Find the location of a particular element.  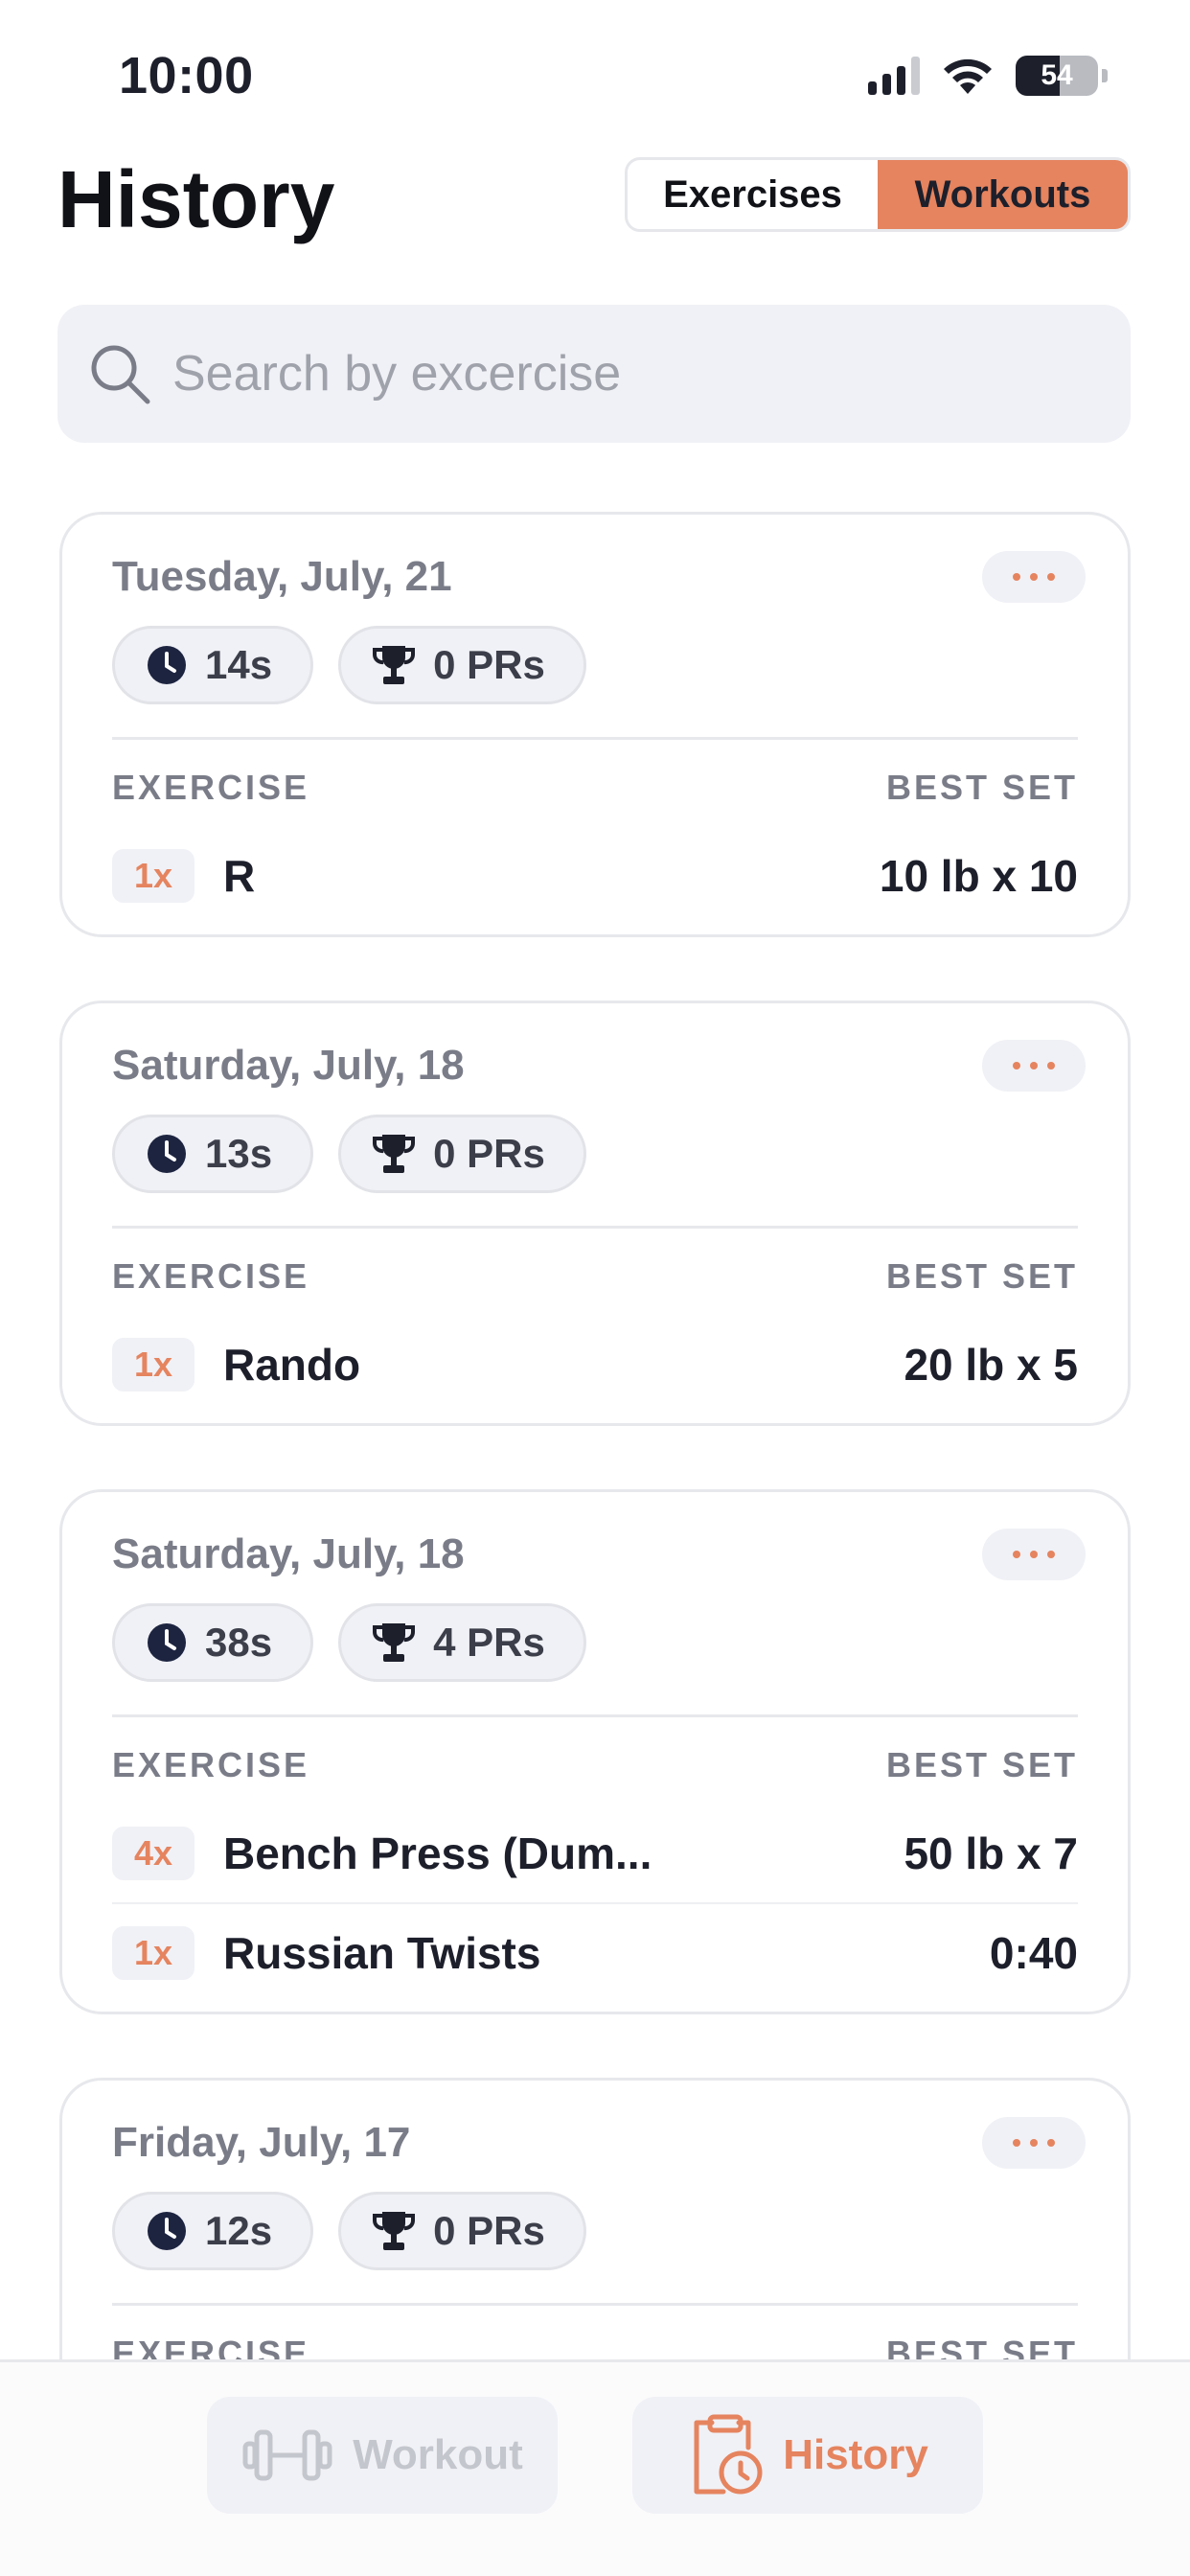

exercise-name: Russian Twists is located at coordinates (382, 1953).